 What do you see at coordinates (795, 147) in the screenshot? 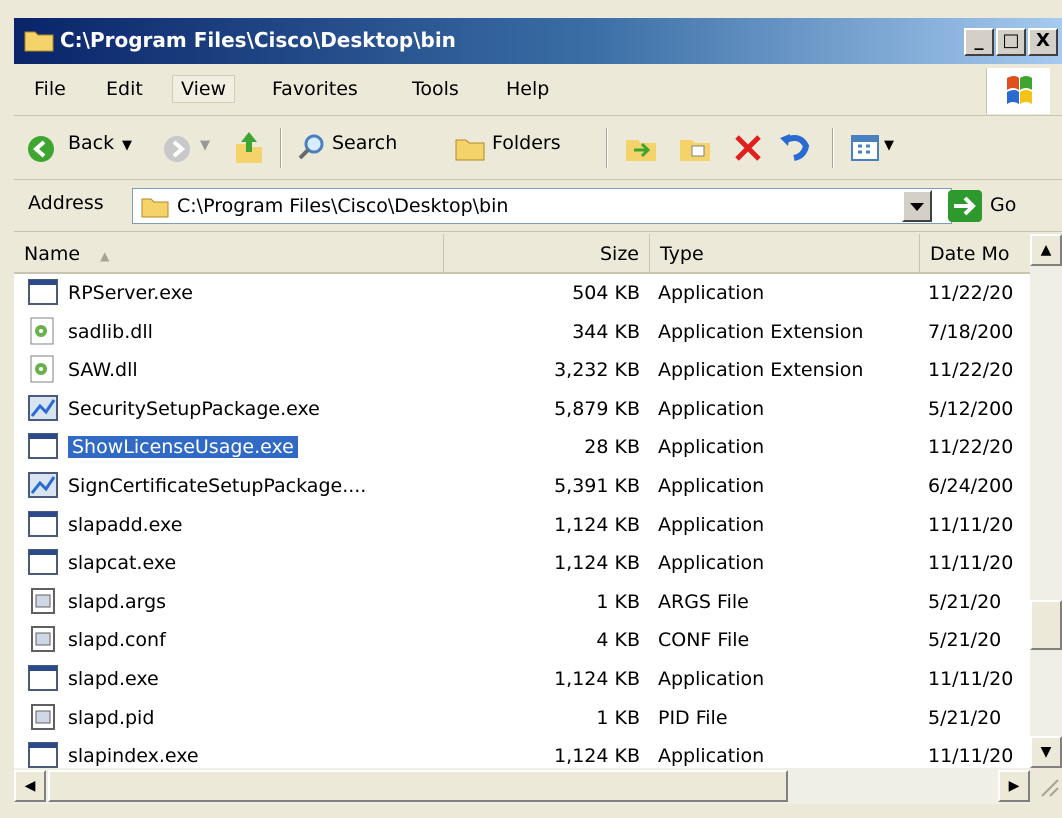
I see `undo-icon` at bounding box center [795, 147].